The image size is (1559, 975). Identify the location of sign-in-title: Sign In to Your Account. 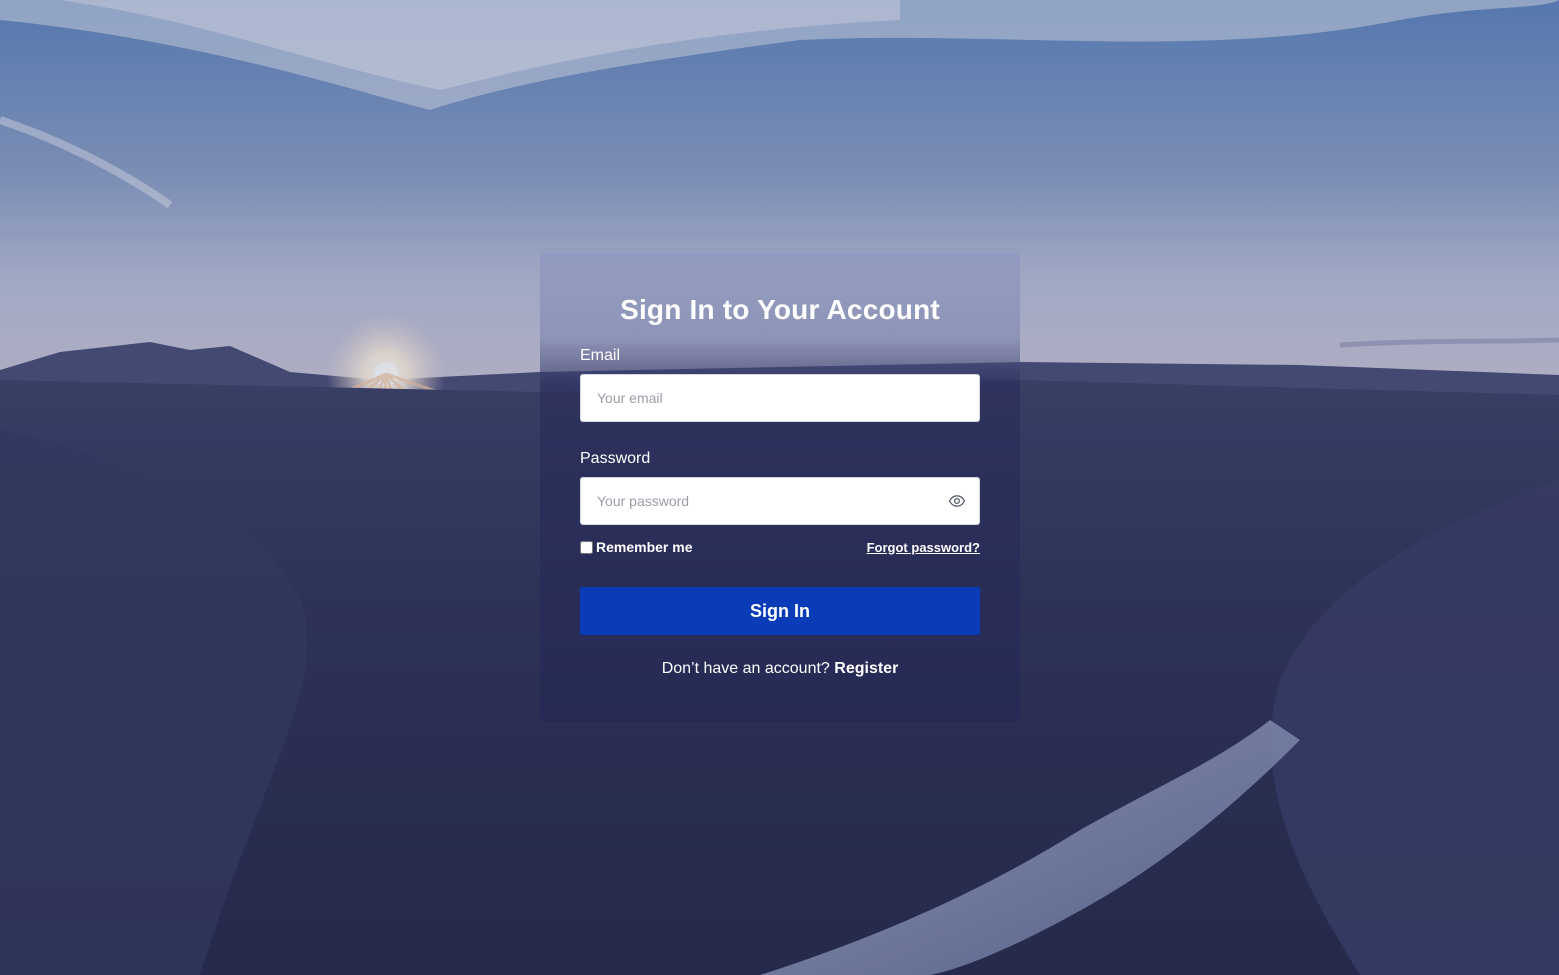
(780, 309).